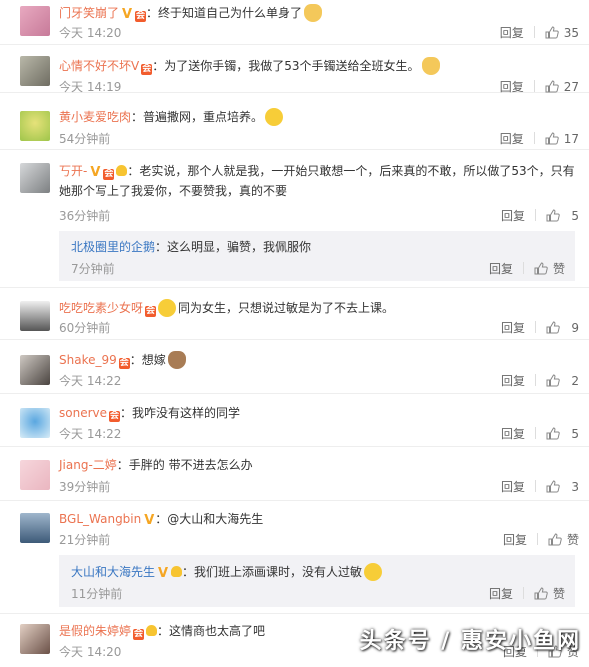 The width and height of the screenshot is (589, 667). Describe the element at coordinates (95, 117) in the screenshot. I see `comment-author: 黄小麦爱吃肉` at that location.